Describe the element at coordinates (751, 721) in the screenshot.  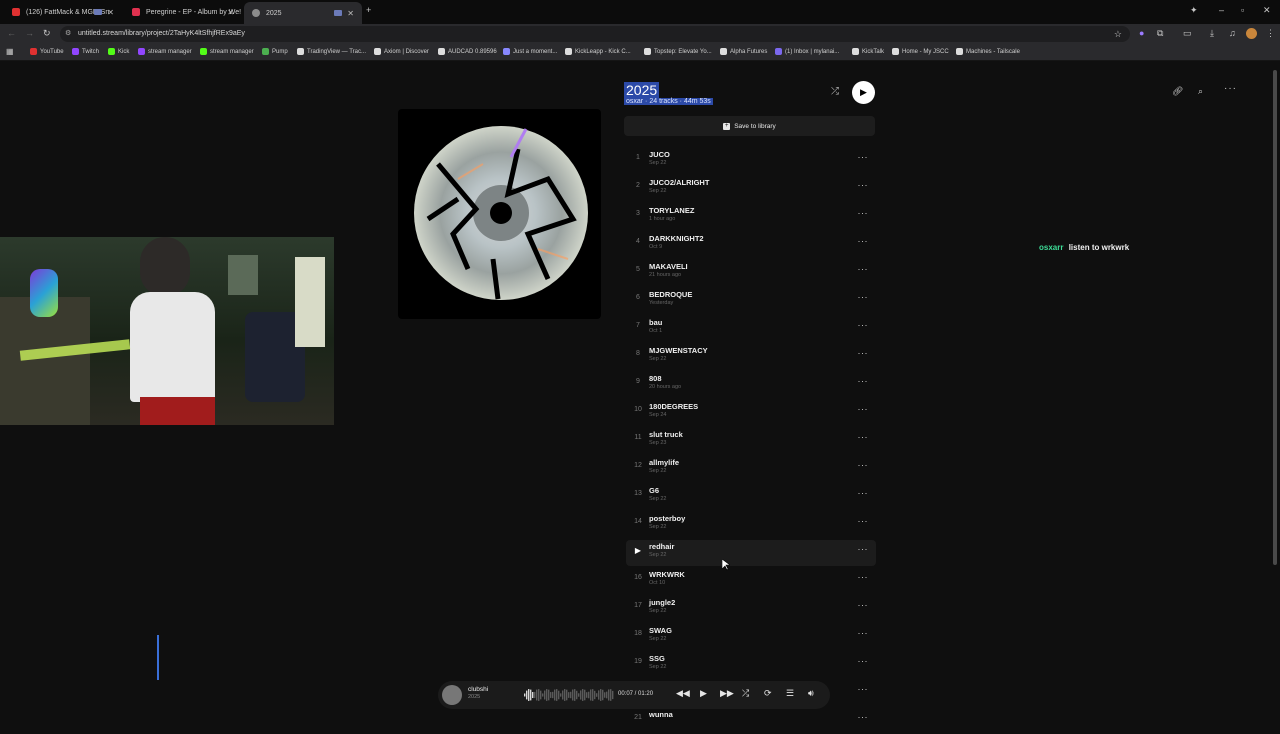
I see `track-row: 21 wunna ···` at that location.